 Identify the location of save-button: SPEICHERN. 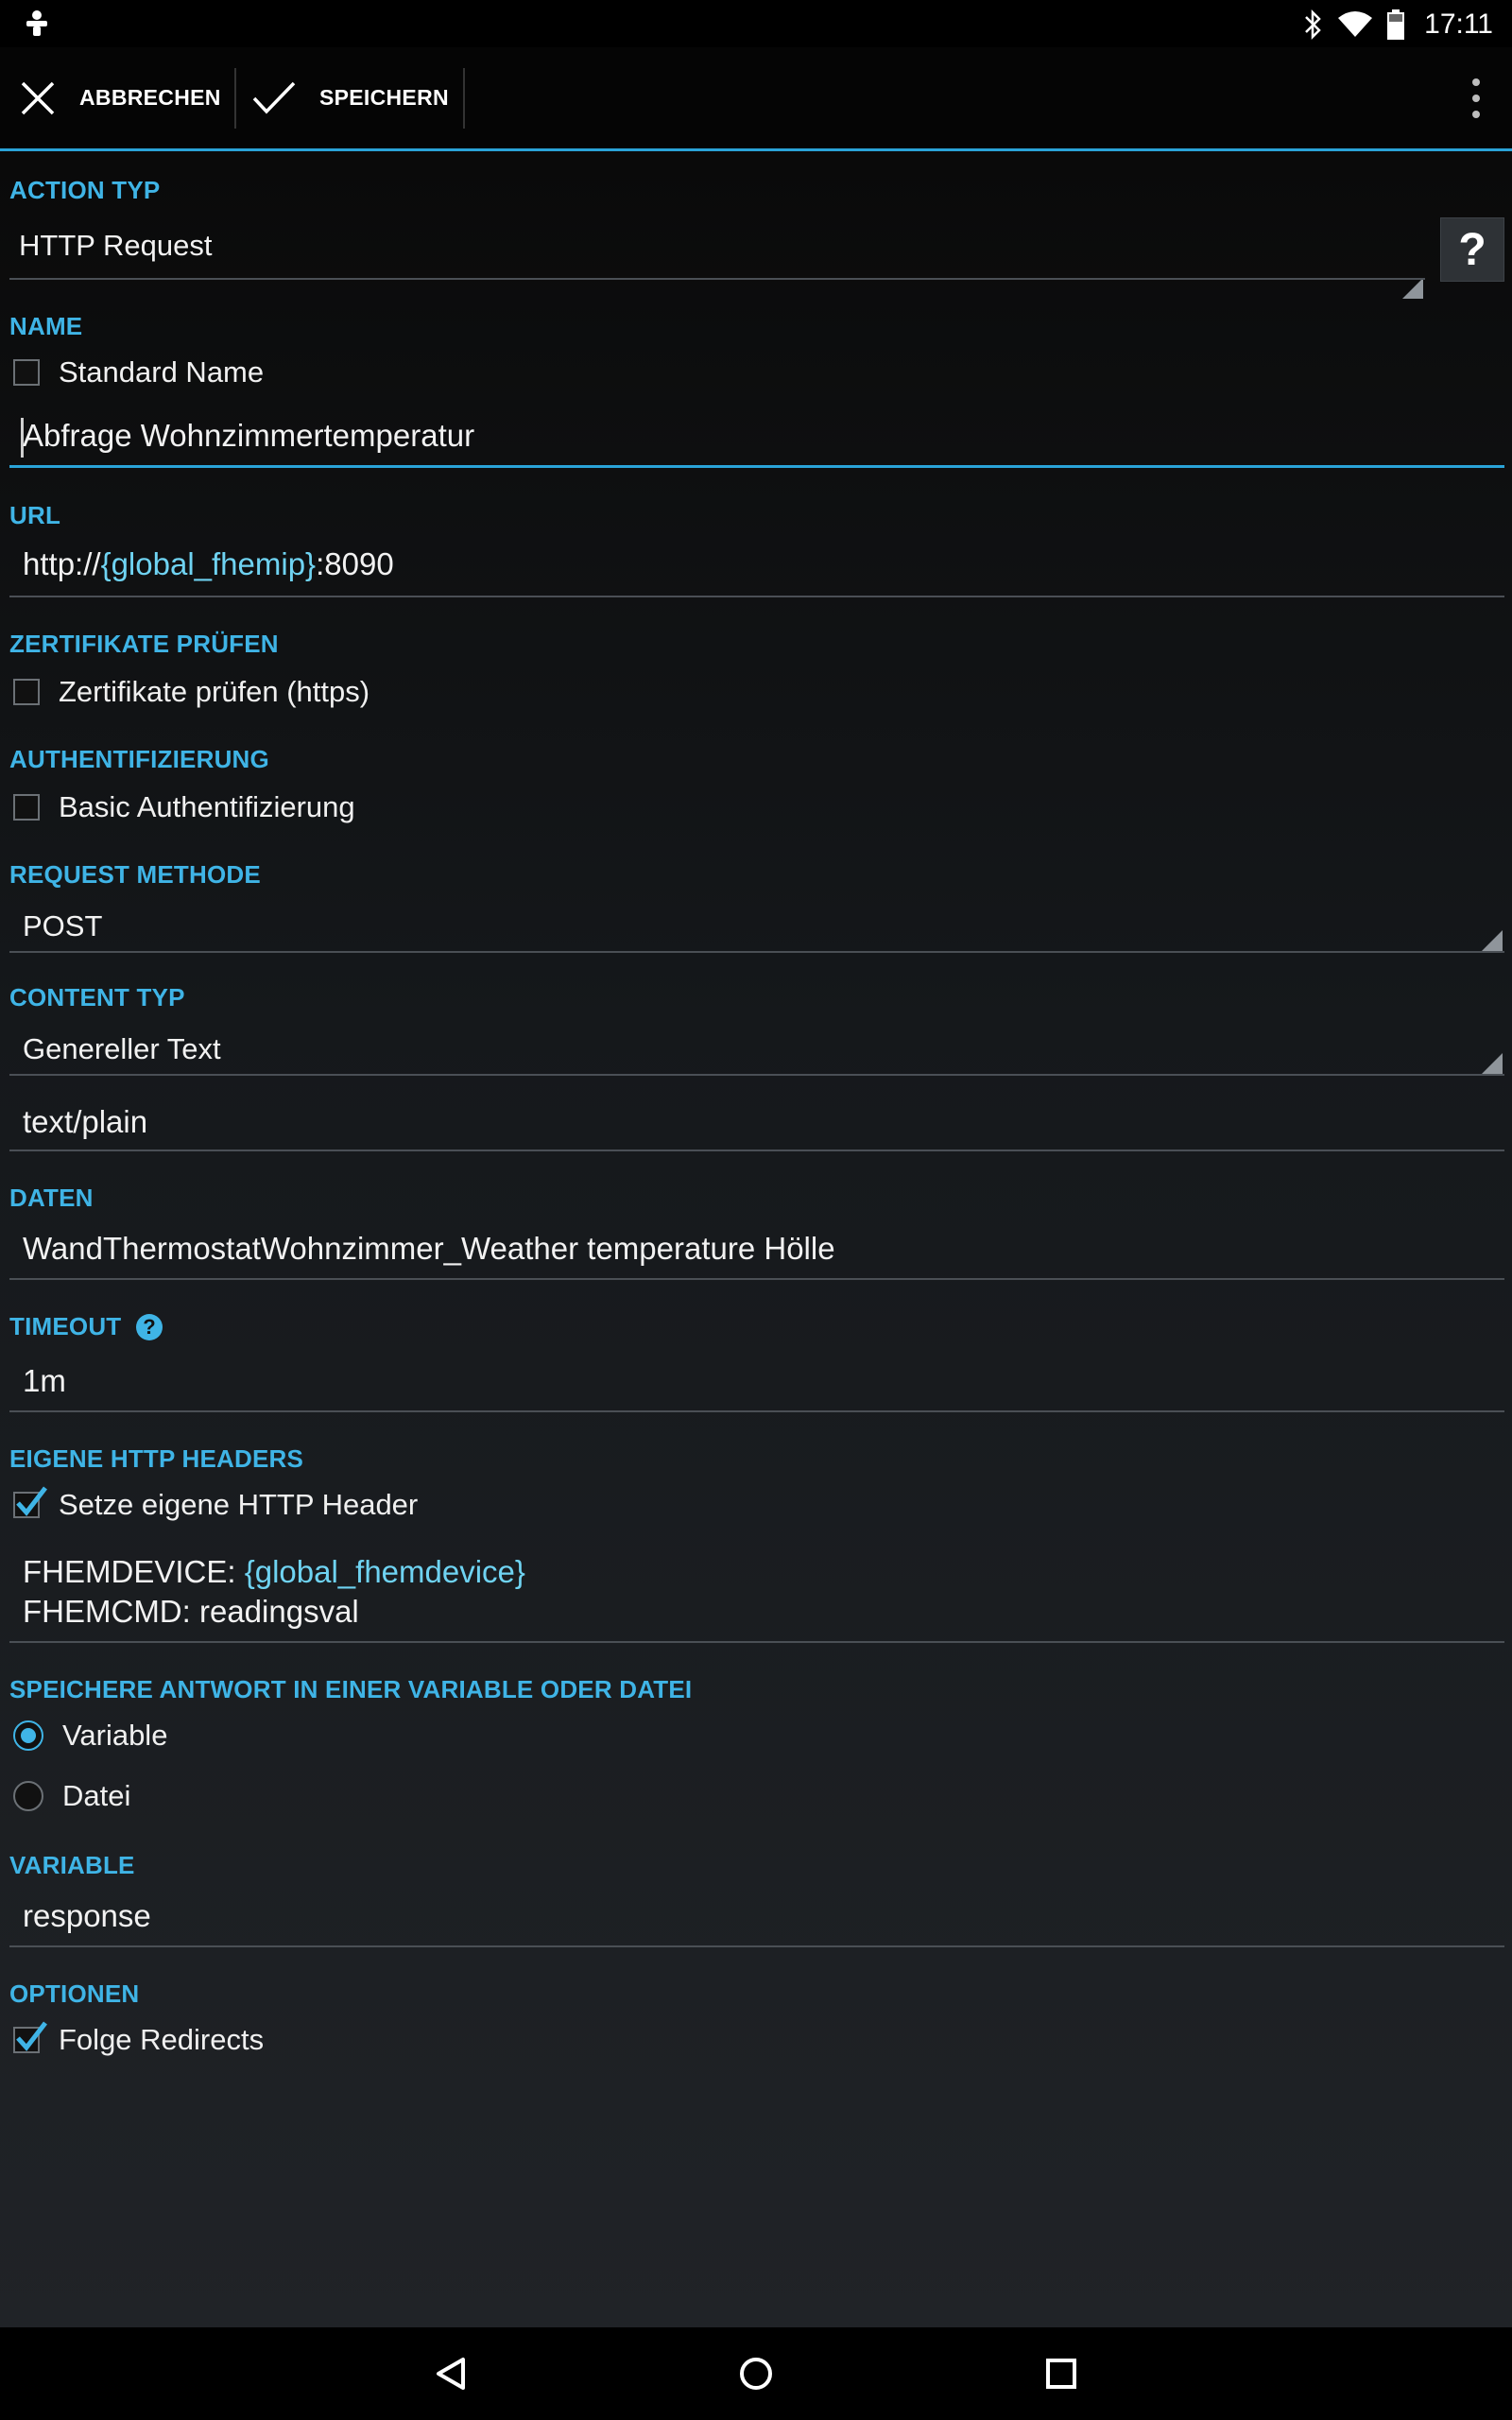
(350, 97).